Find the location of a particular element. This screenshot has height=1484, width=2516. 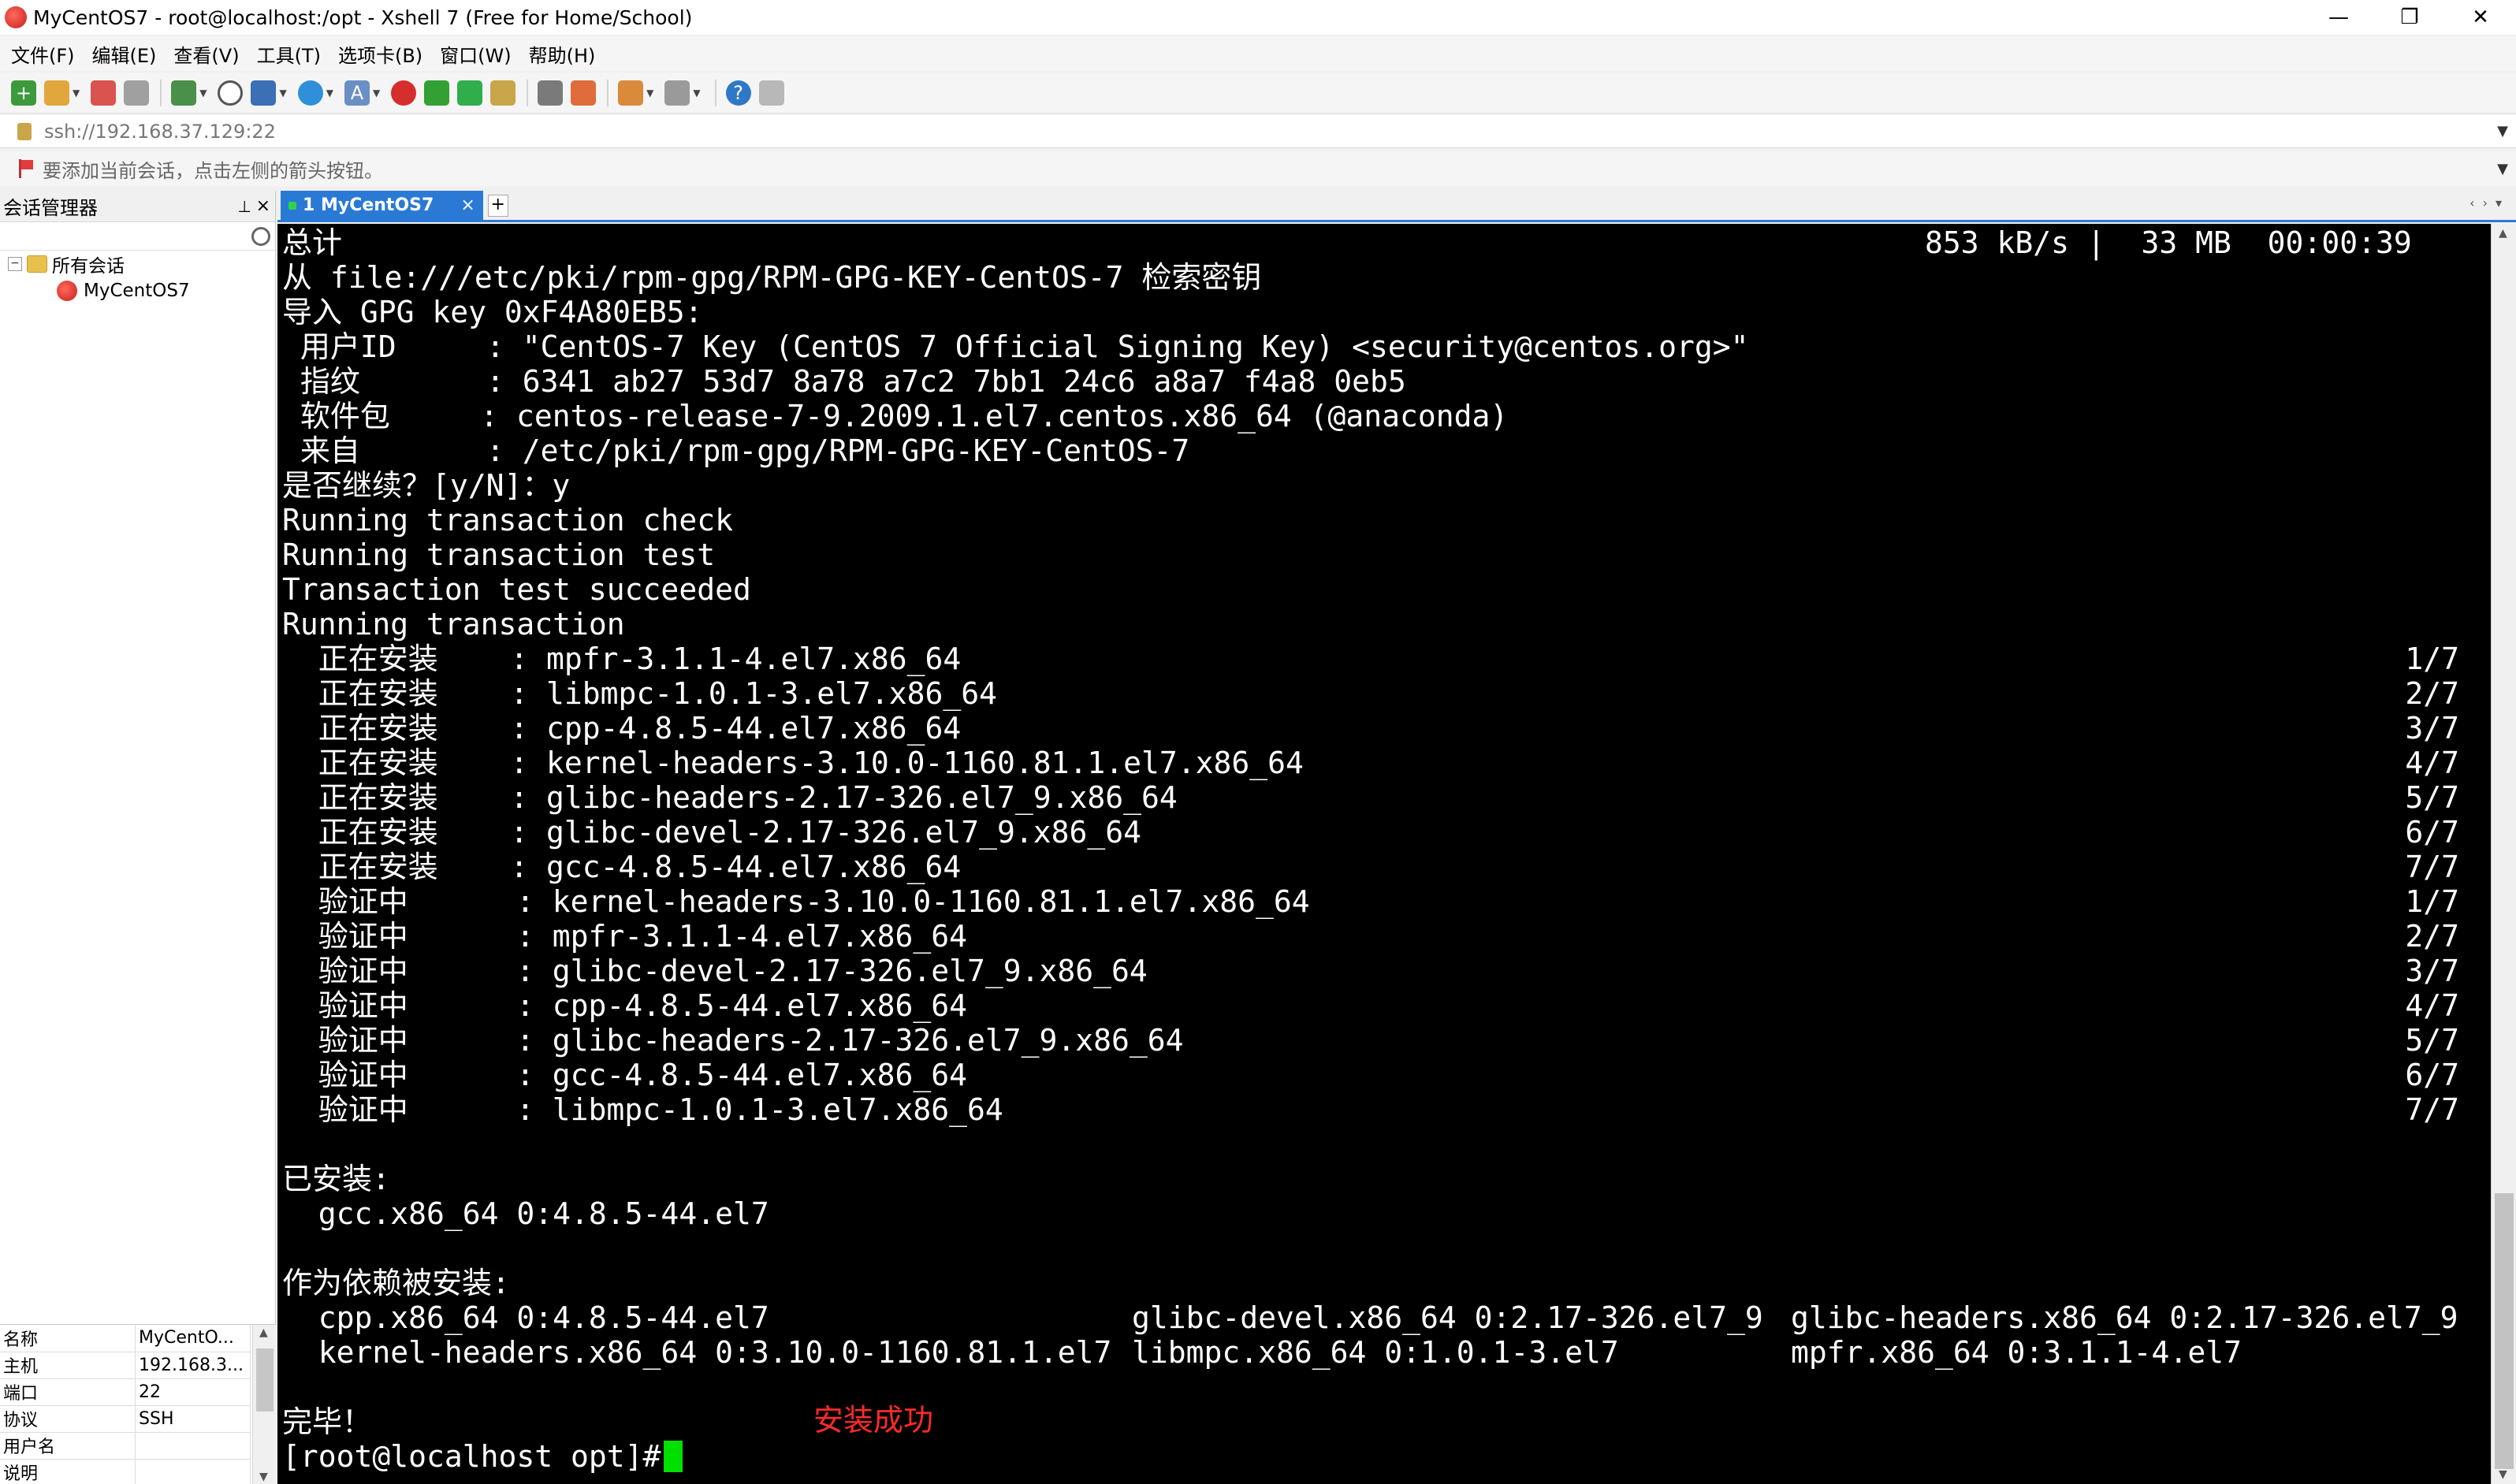

globe-dropdown-icon: ▼ is located at coordinates (329, 93).